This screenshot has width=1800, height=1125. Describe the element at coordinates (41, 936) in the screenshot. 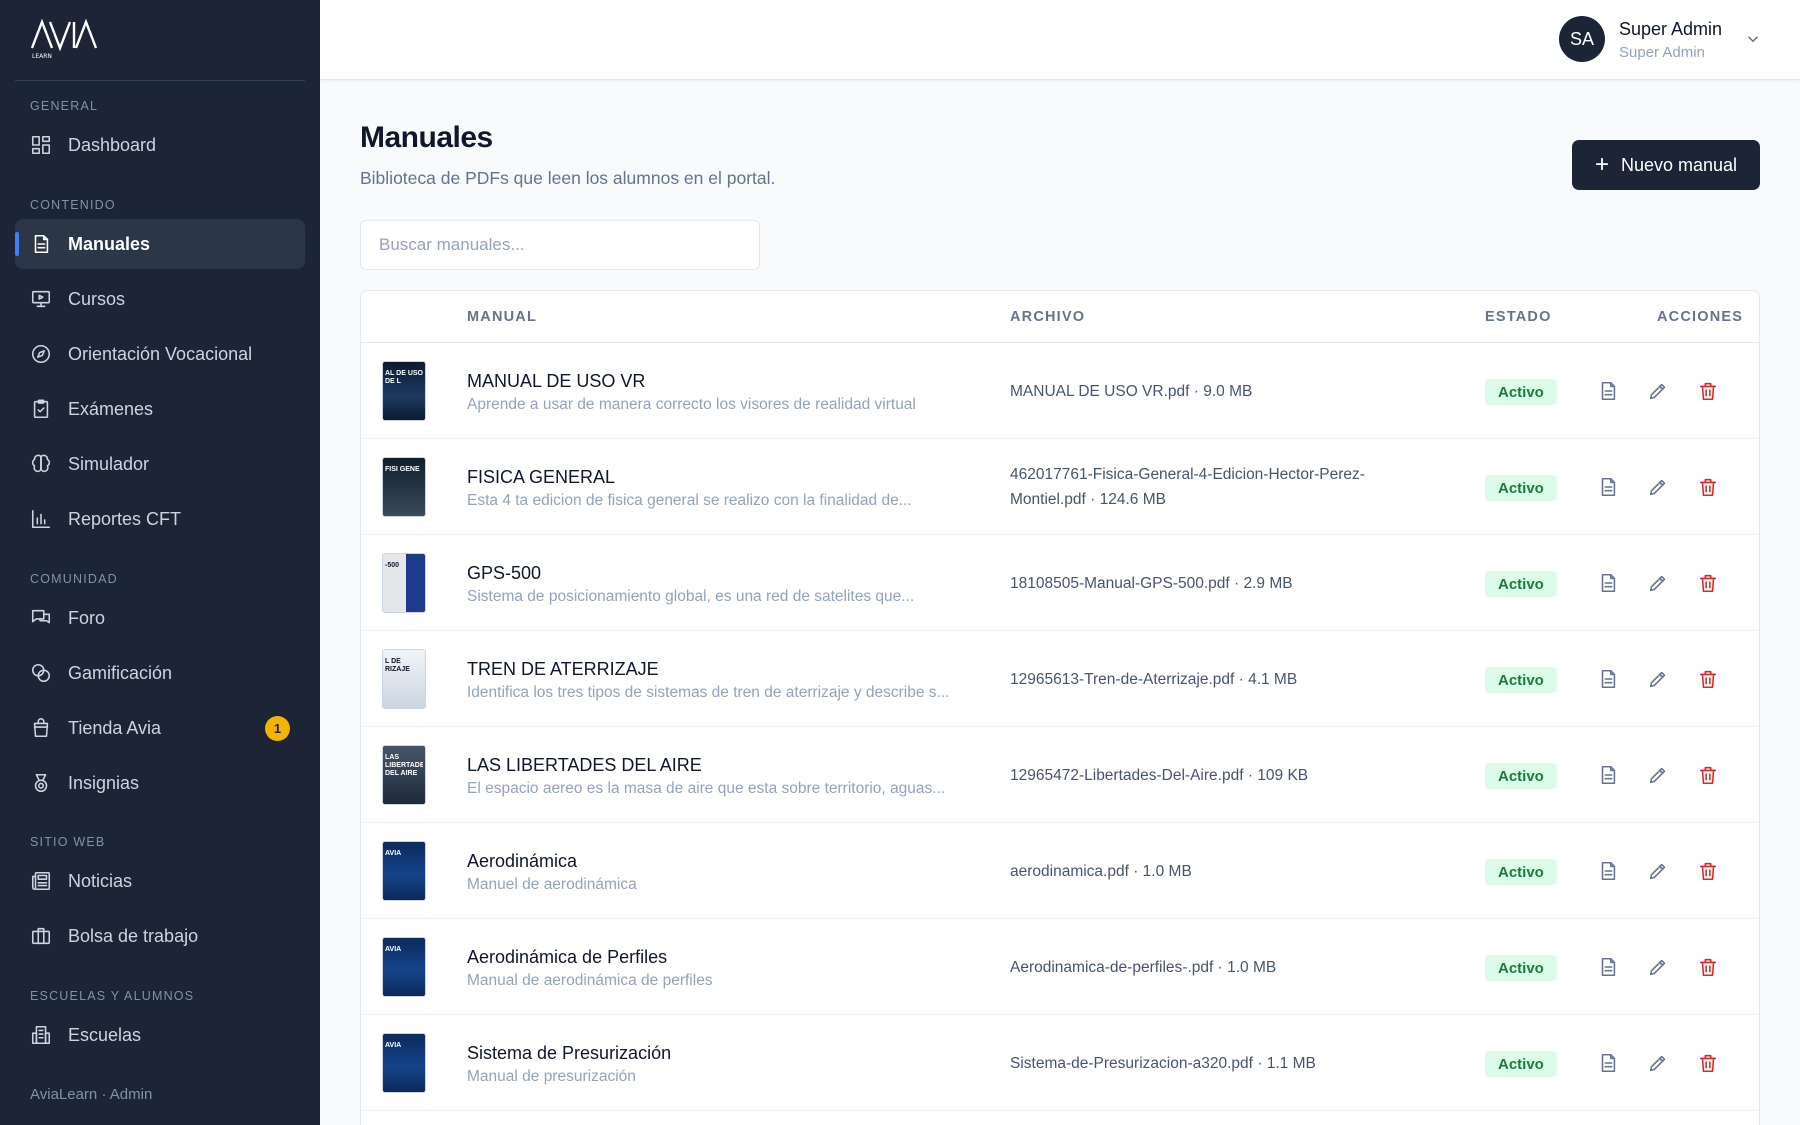

I see `briefcase-icon` at that location.